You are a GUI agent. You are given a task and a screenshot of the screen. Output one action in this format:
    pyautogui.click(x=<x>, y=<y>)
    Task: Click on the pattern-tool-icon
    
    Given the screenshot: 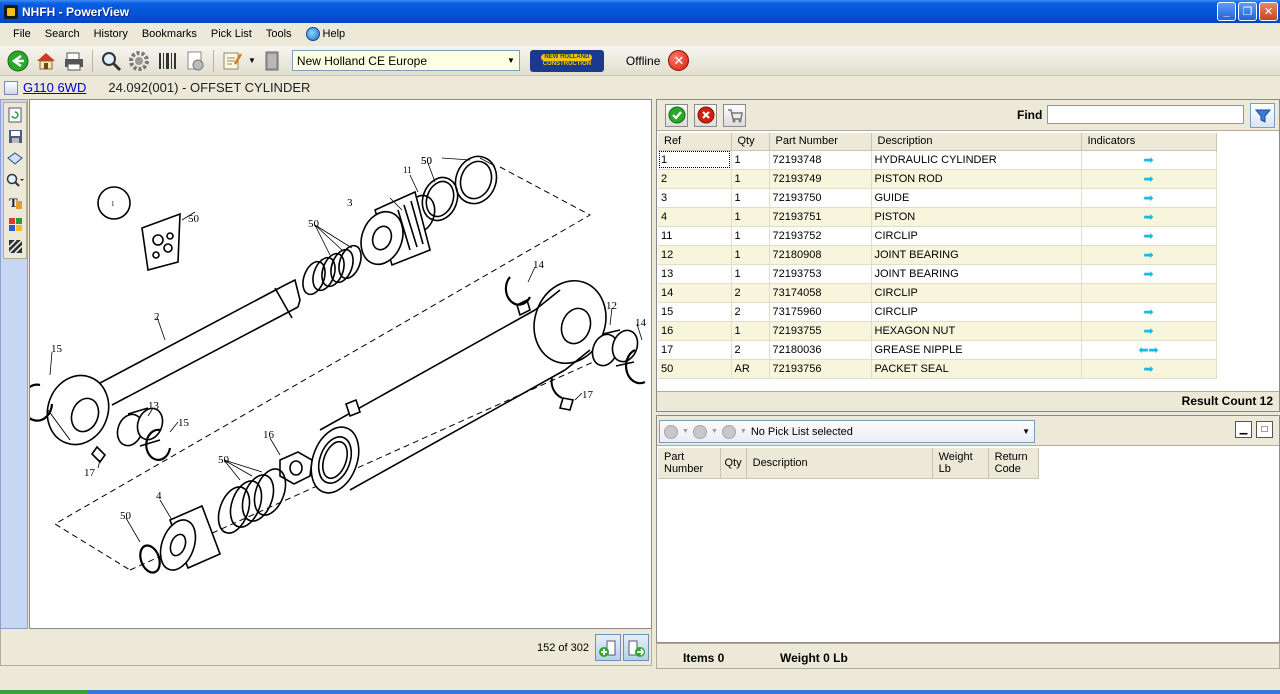 What is the action you would take?
    pyautogui.click(x=15, y=246)
    